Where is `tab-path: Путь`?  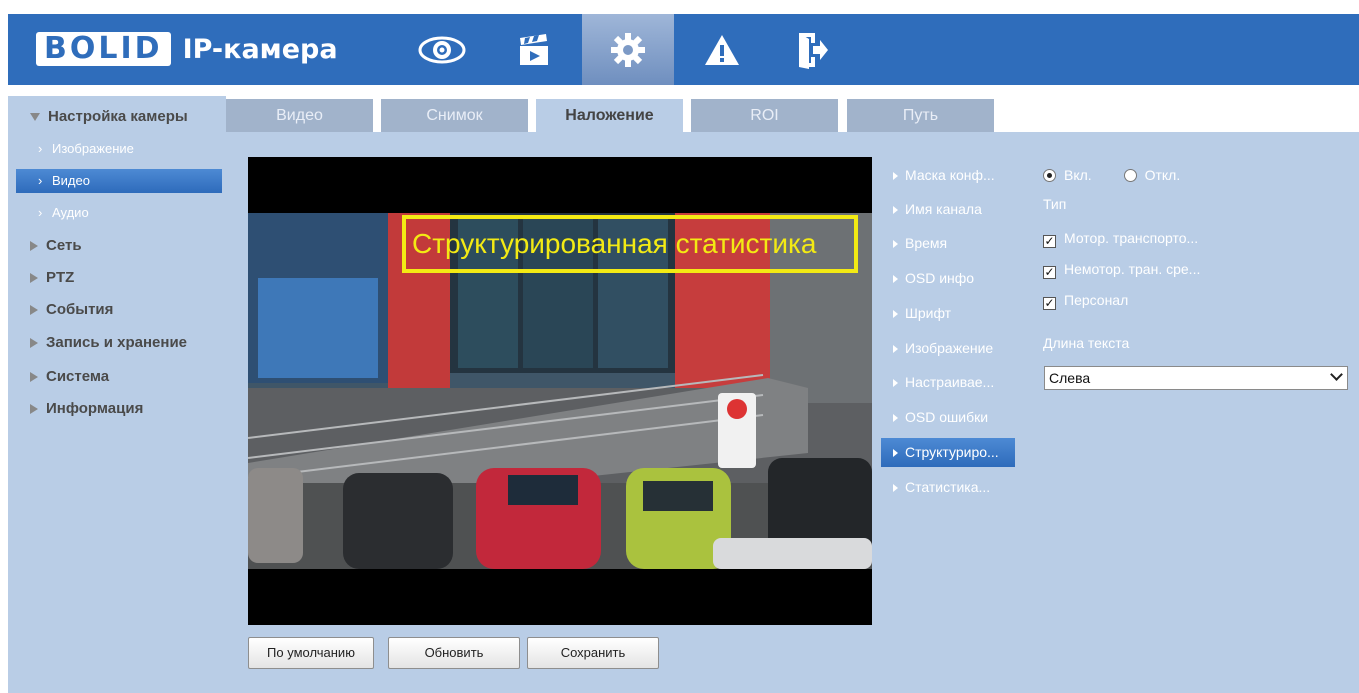 tab-path: Путь is located at coordinates (920, 115).